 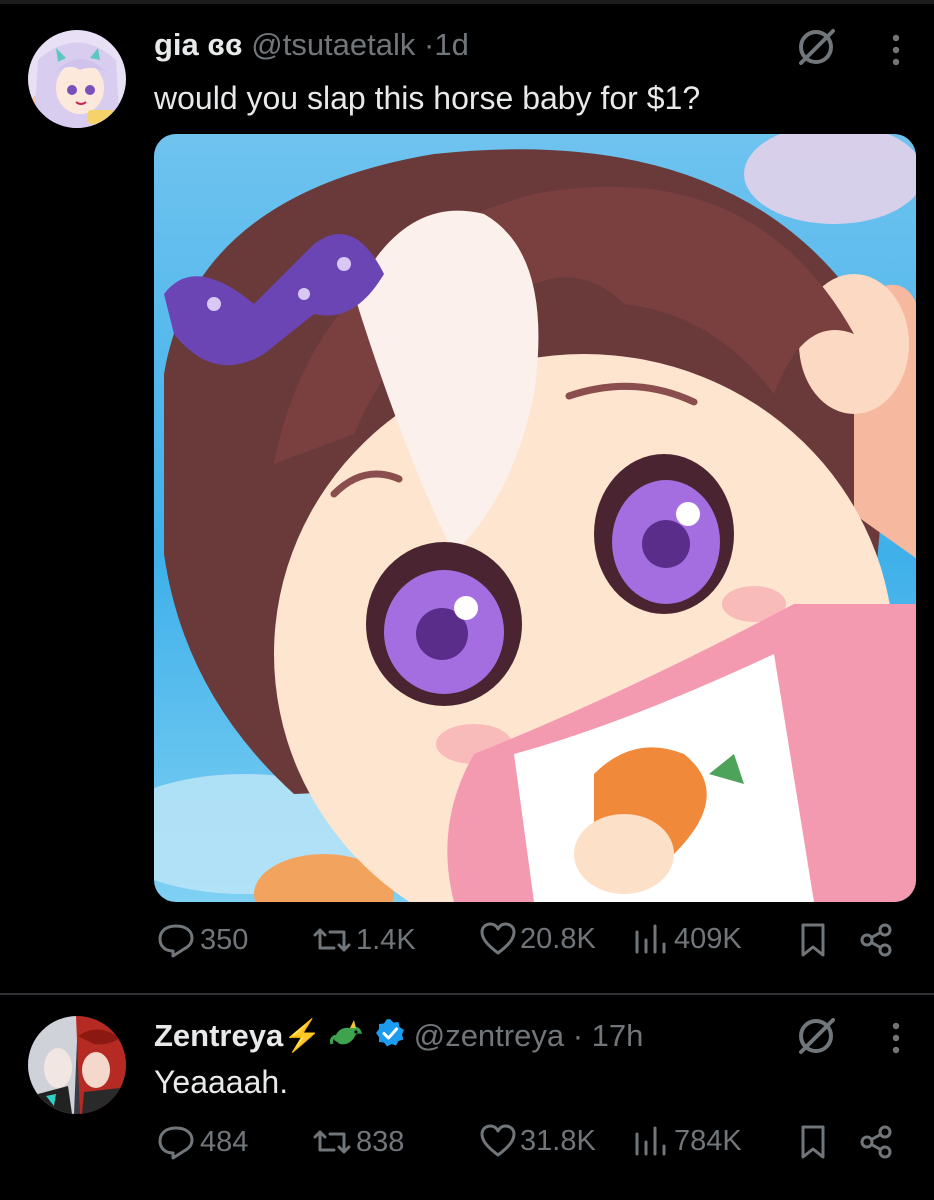 I want to click on timestamp: 1d, so click(x=451, y=44).